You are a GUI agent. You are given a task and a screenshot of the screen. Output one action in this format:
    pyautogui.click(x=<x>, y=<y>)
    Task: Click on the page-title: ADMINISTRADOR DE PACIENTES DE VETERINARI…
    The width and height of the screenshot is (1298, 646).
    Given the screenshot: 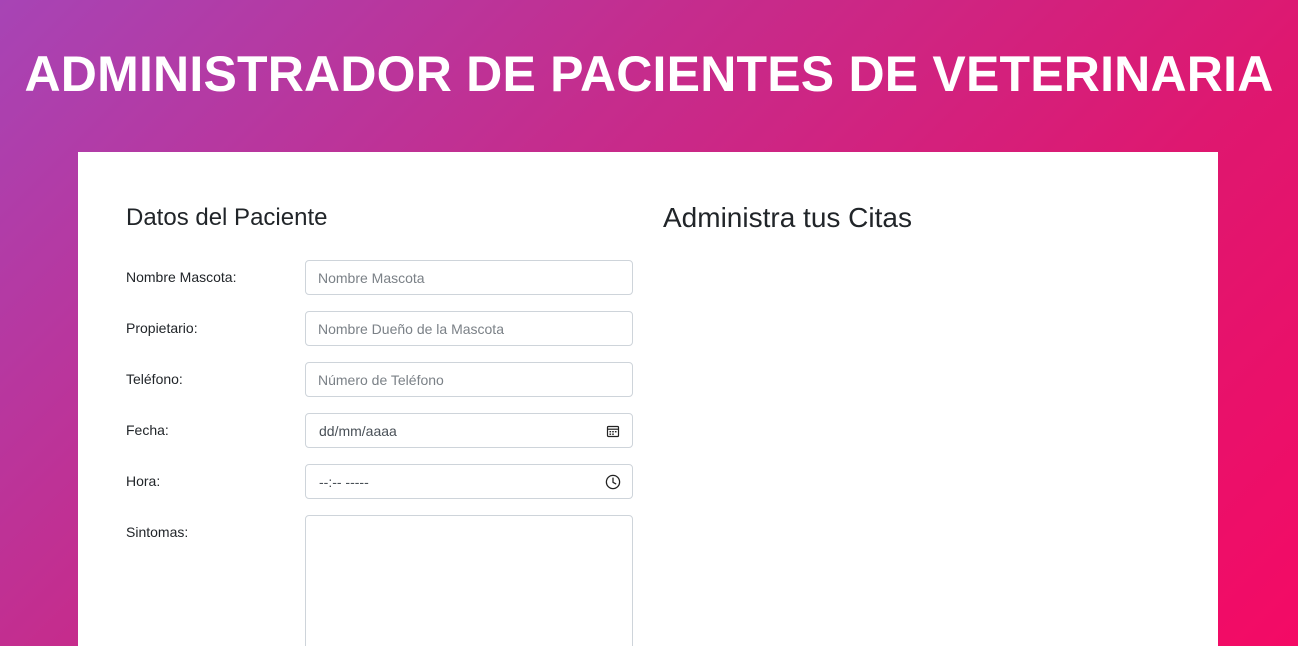 What is the action you would take?
    pyautogui.click(x=649, y=74)
    